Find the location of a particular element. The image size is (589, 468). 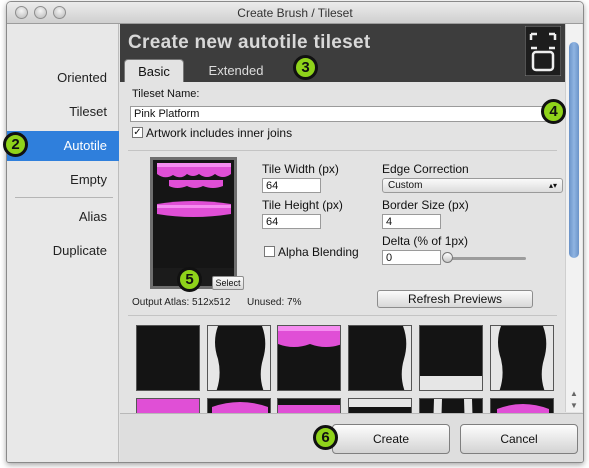

callout-badge: 2 is located at coordinates (15, 144).